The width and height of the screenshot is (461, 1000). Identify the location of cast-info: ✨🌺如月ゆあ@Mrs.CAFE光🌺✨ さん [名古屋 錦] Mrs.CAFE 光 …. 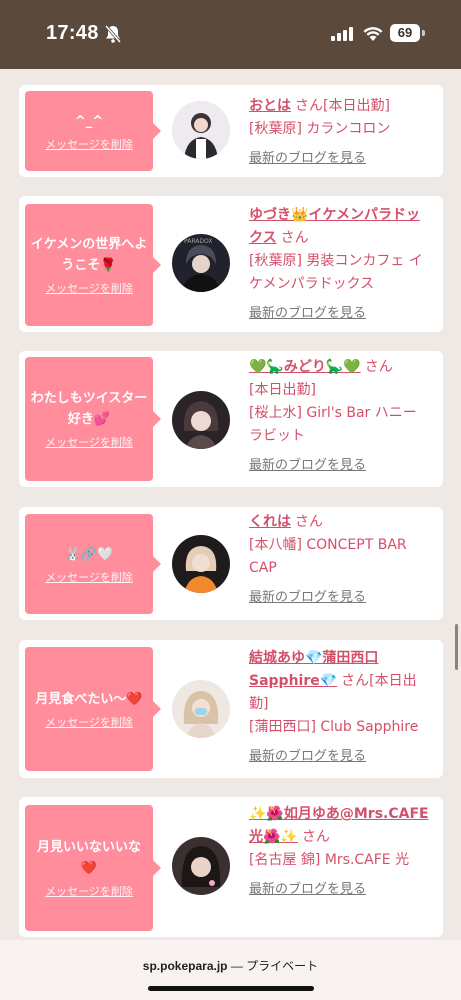
(339, 852).